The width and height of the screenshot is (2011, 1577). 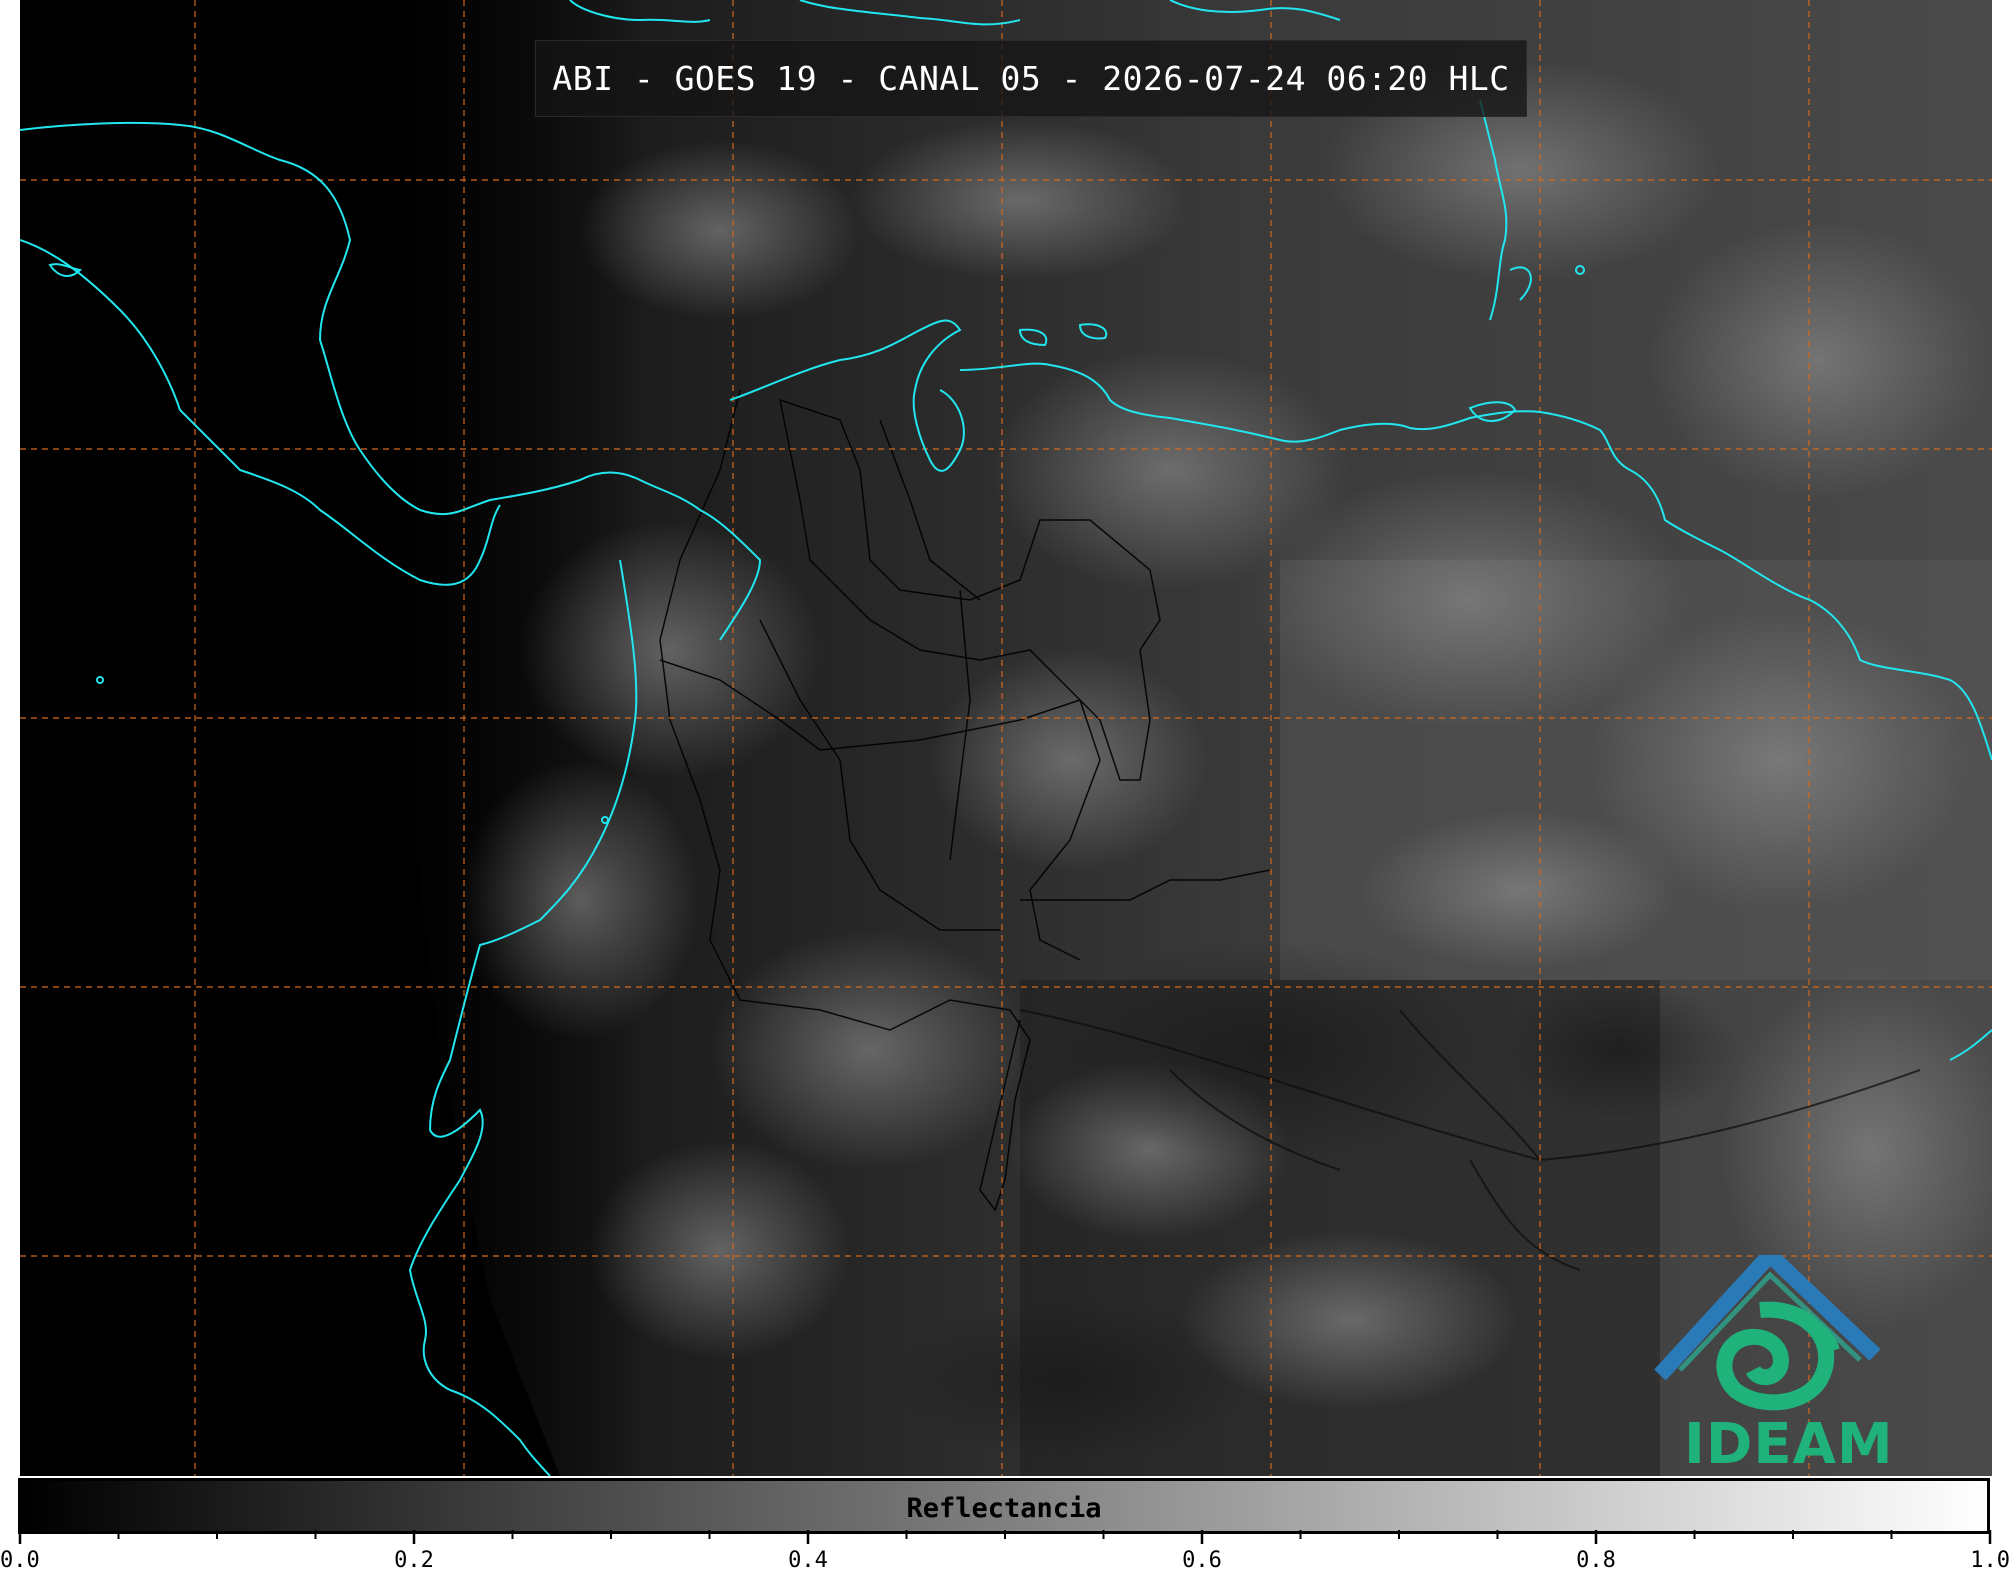 What do you see at coordinates (1596, 1560) in the screenshot?
I see `colorbar-tick-label: 0.8` at bounding box center [1596, 1560].